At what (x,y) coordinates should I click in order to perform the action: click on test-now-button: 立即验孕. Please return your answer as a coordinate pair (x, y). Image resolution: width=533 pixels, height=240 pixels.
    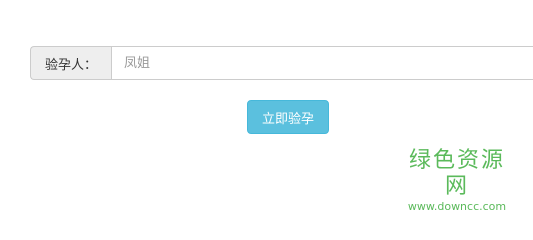
    Looking at the image, I should click on (288, 117).